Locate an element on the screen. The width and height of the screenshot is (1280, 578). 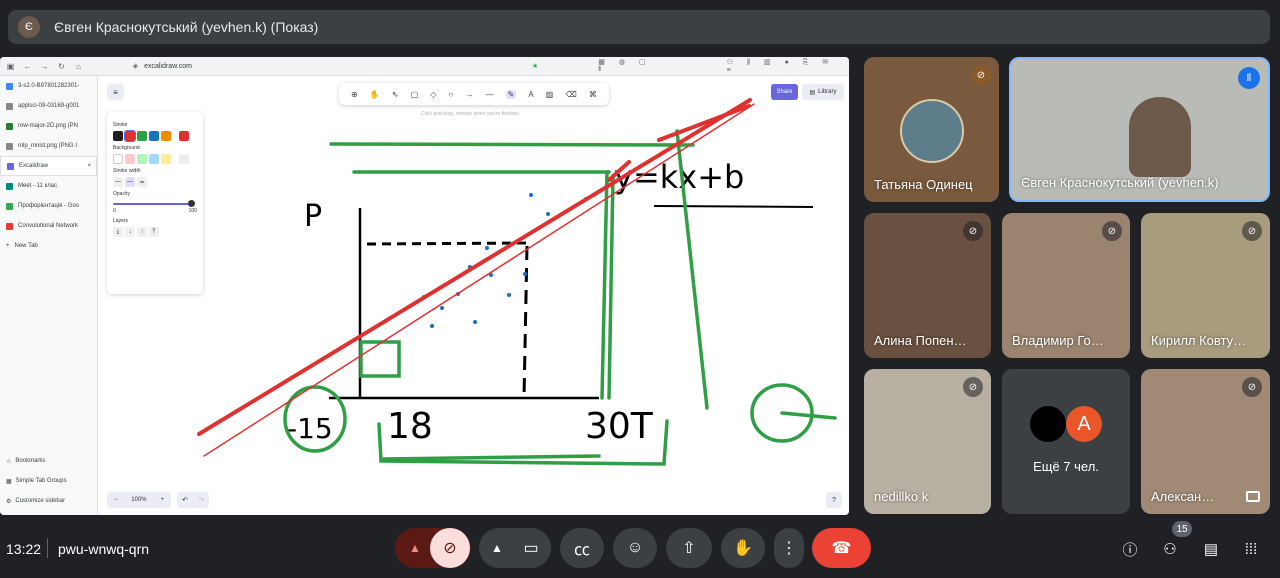
opacity-min: 0 is located at coordinates (114, 211).